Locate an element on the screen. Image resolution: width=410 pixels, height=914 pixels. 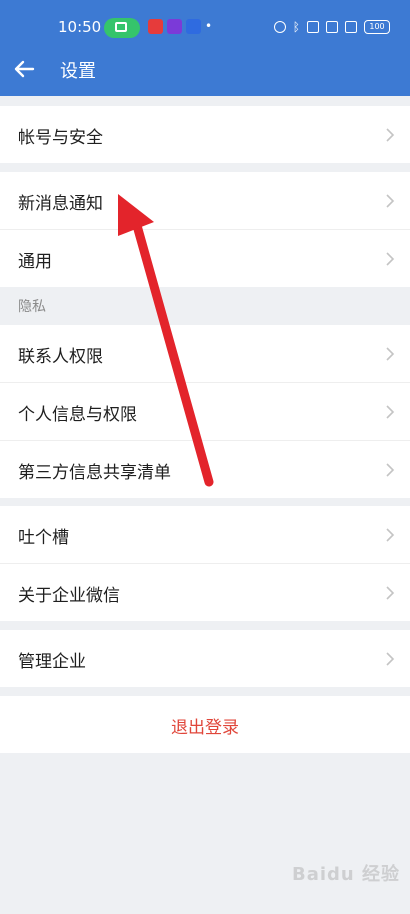
item-label: 第三方信息共享清单 is located at coordinates (94, 473).